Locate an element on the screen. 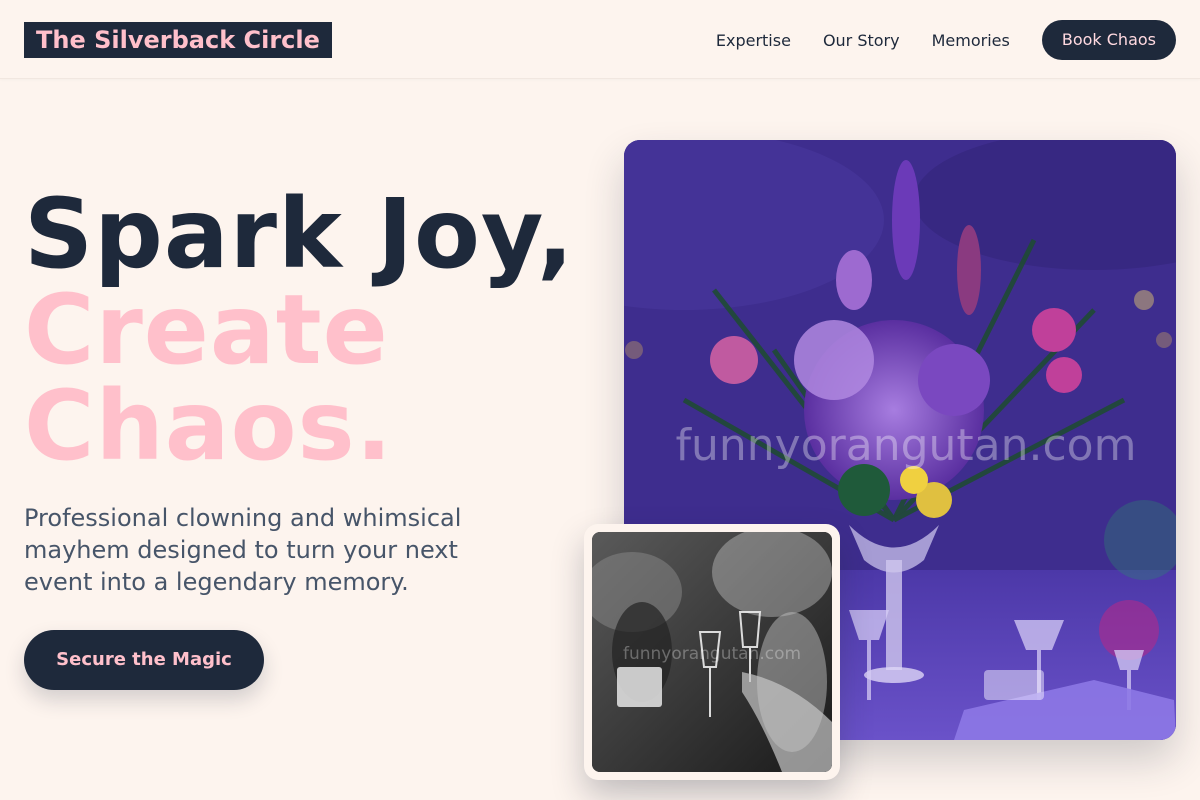 Image resolution: width=1200 pixels, height=800 pixels. nav-link-memories: Memories is located at coordinates (971, 40).